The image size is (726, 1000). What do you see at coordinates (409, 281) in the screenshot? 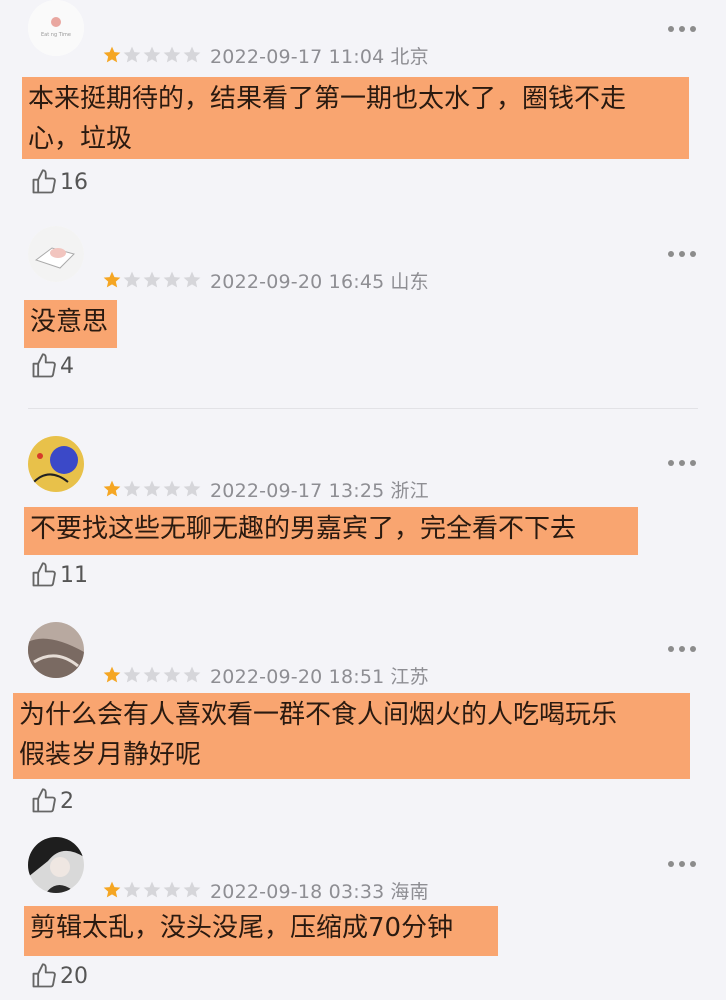
I see `review-location: 山东` at bounding box center [409, 281].